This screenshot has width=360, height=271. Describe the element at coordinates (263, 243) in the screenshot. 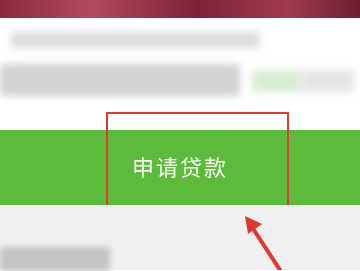

I see `annotation-arrow-icon` at that location.